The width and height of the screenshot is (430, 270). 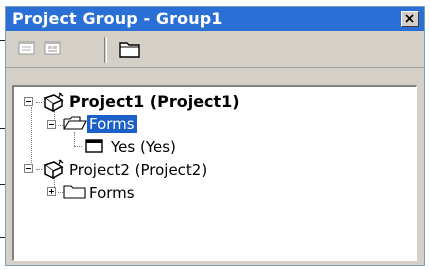 I want to click on tree-item-project2: Project2 (Project2), so click(x=138, y=170).